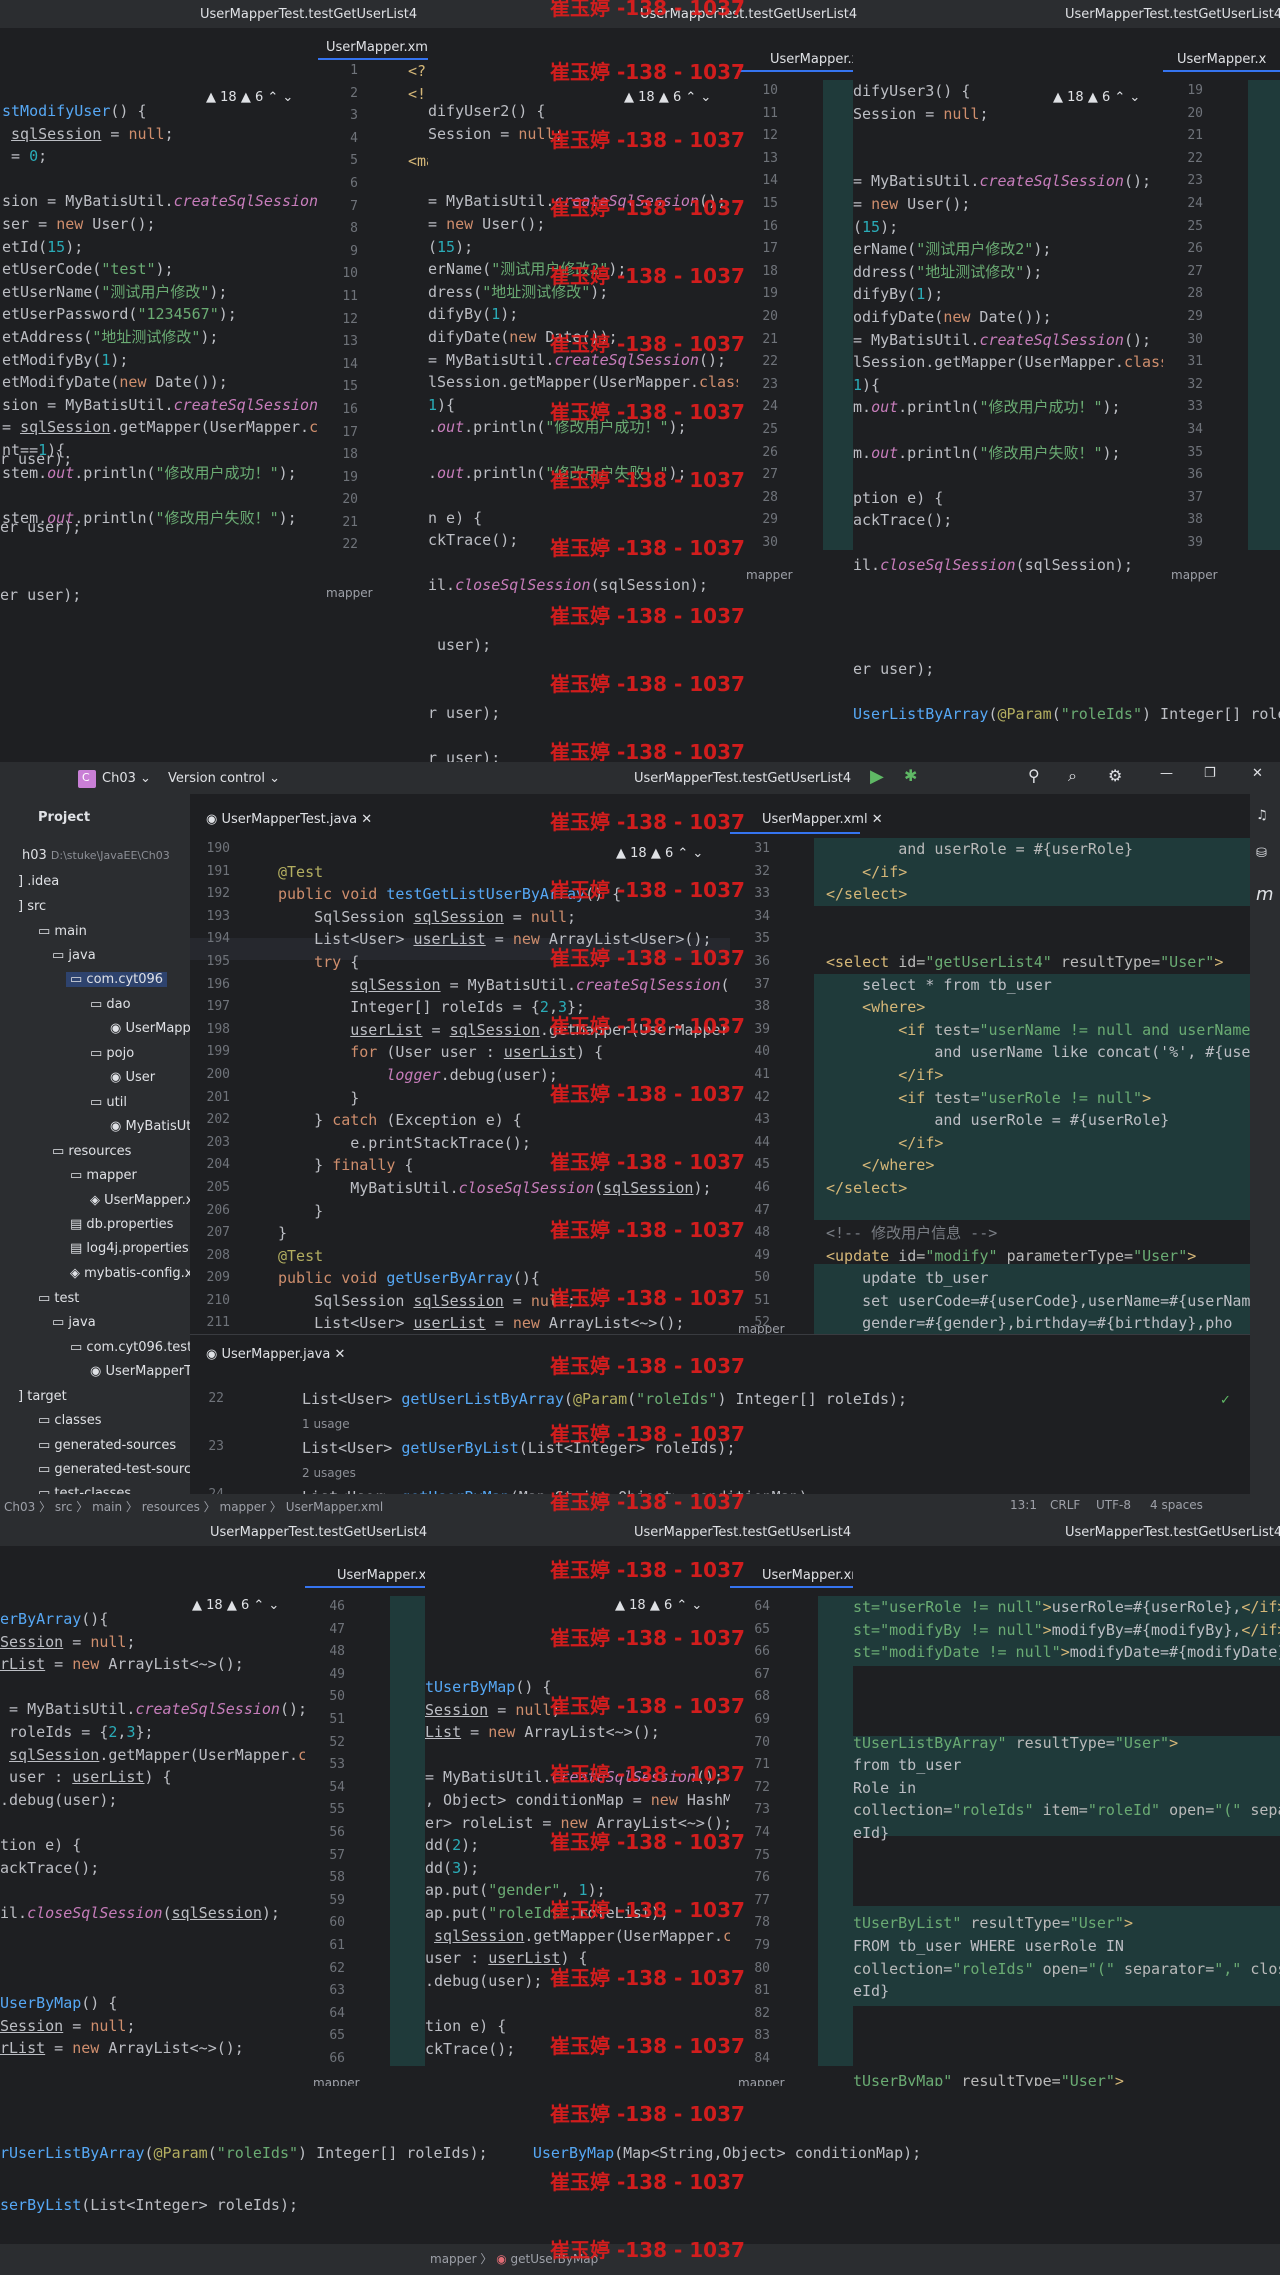 Image resolution: width=1280 pixels, height=2275 pixels. Describe the element at coordinates (140, 1200) in the screenshot. I see `tree-item: ◈ UserMapper.x` at that location.